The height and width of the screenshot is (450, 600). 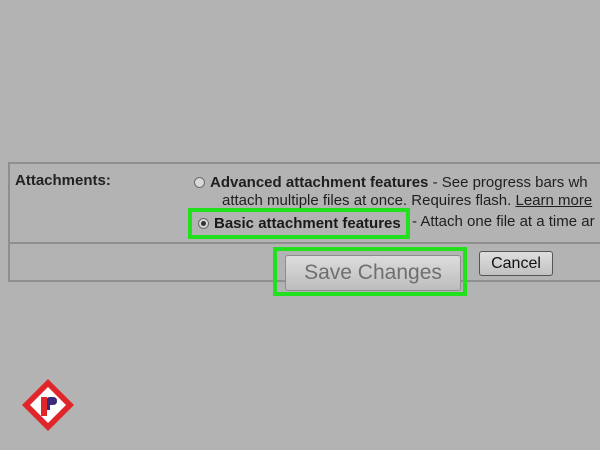 I want to click on basic-radio-icon, so click(x=203, y=223).